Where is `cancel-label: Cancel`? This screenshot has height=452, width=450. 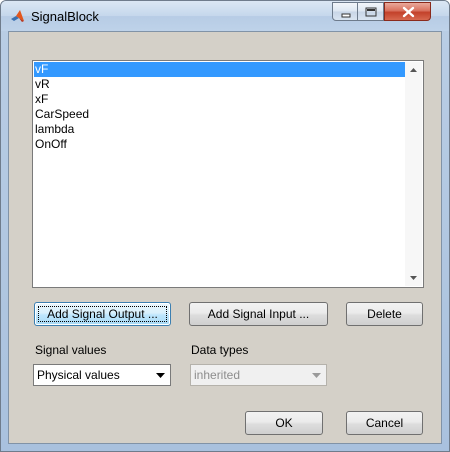 cancel-label: Cancel is located at coordinates (384, 423).